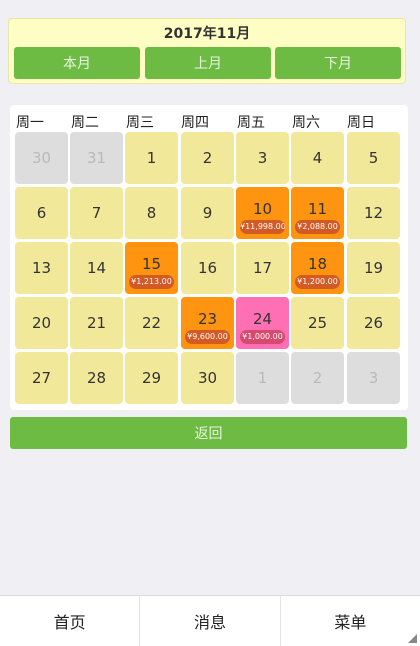  I want to click on calendar-day: 24 ¥1,000.00, so click(262, 323).